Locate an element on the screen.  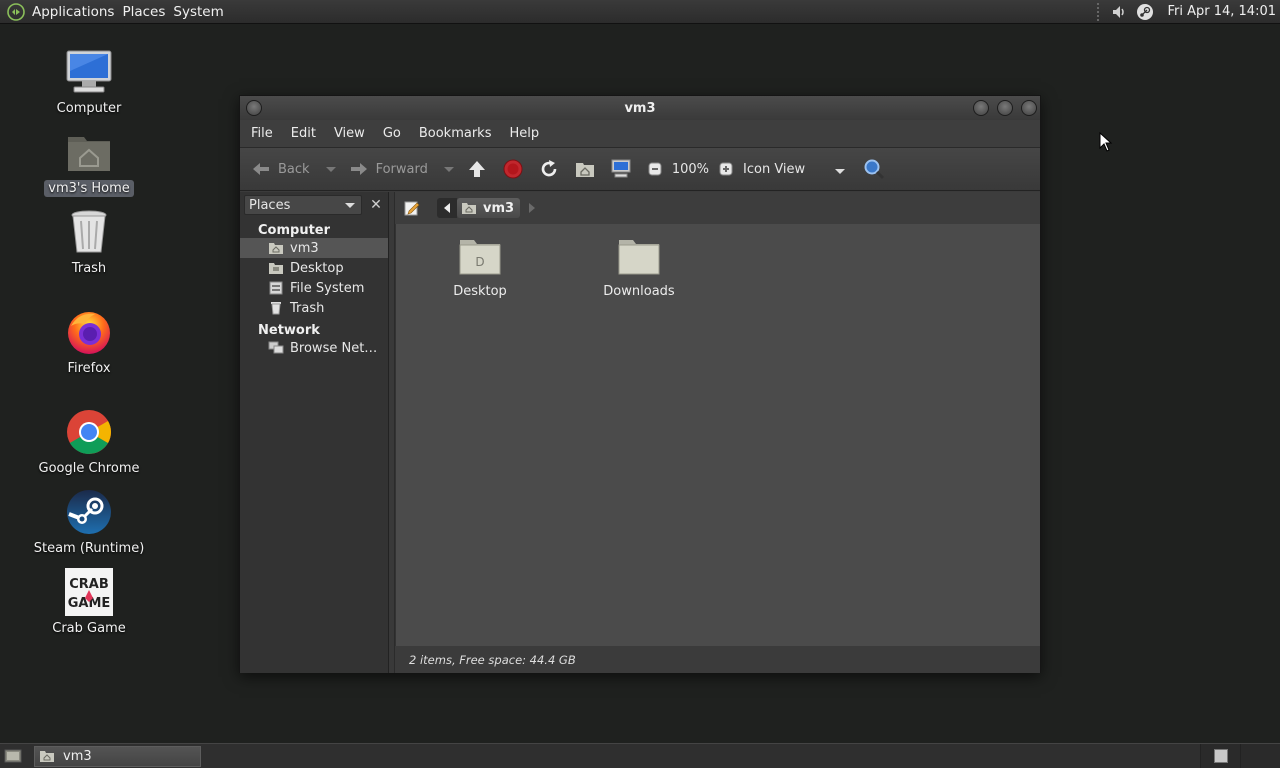
taskbar-item-vm3: vm3 is located at coordinates (117, 756).